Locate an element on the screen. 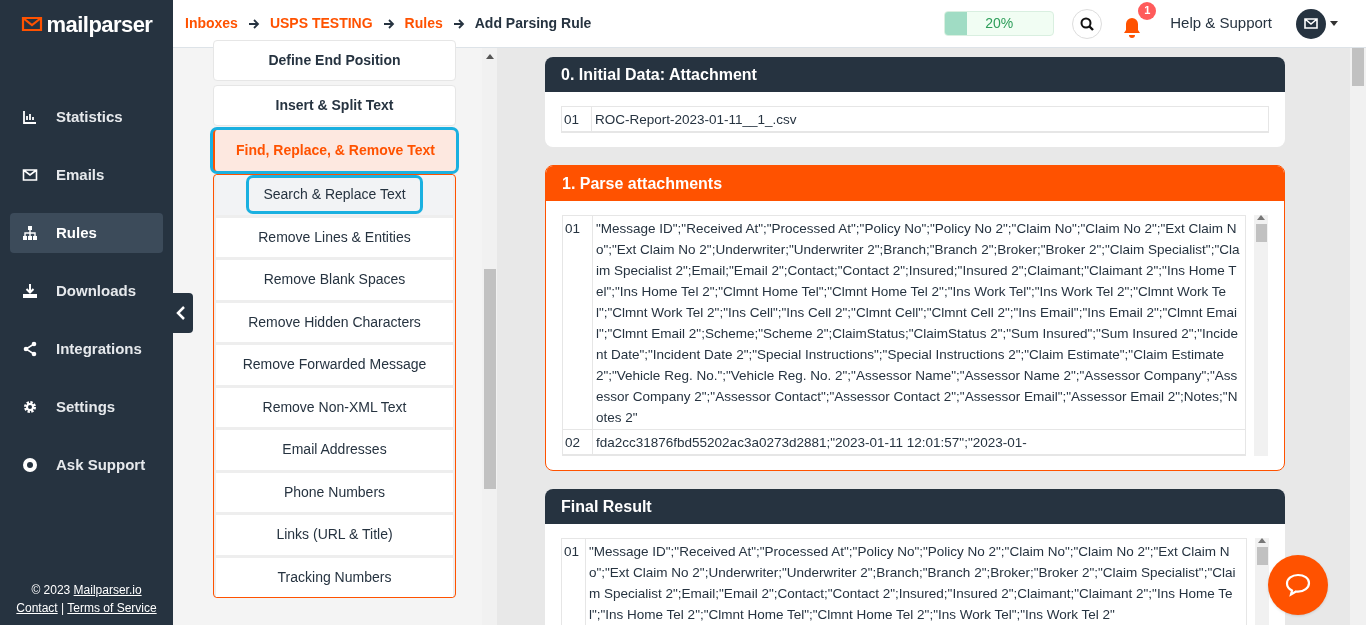 This screenshot has height=625, width=1366. line-number: 02 is located at coordinates (578, 442).